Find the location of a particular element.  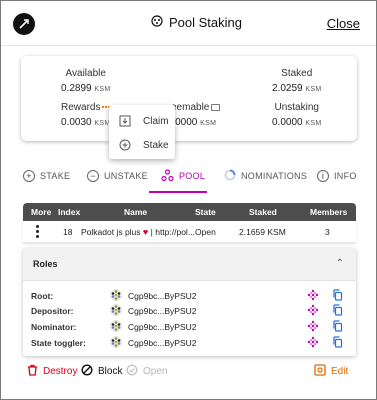

edit-button: Edit is located at coordinates (331, 371).